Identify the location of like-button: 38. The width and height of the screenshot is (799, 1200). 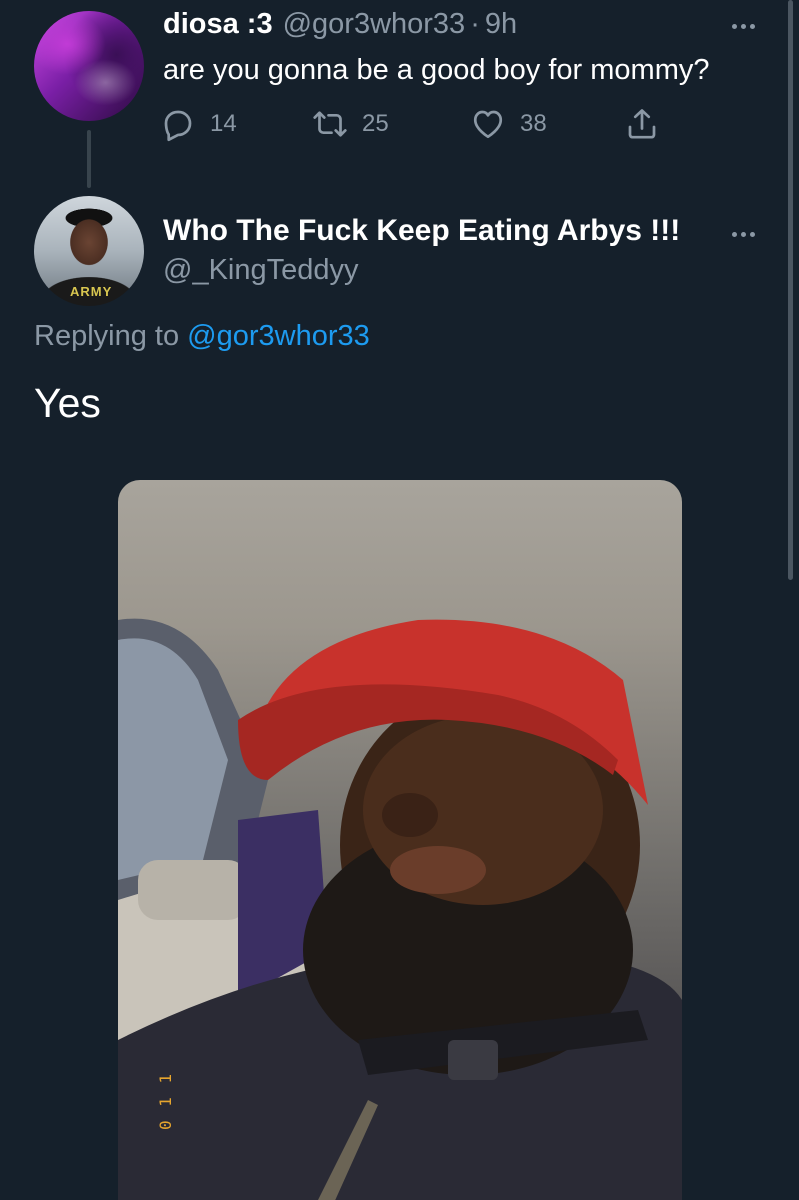
(508, 124).